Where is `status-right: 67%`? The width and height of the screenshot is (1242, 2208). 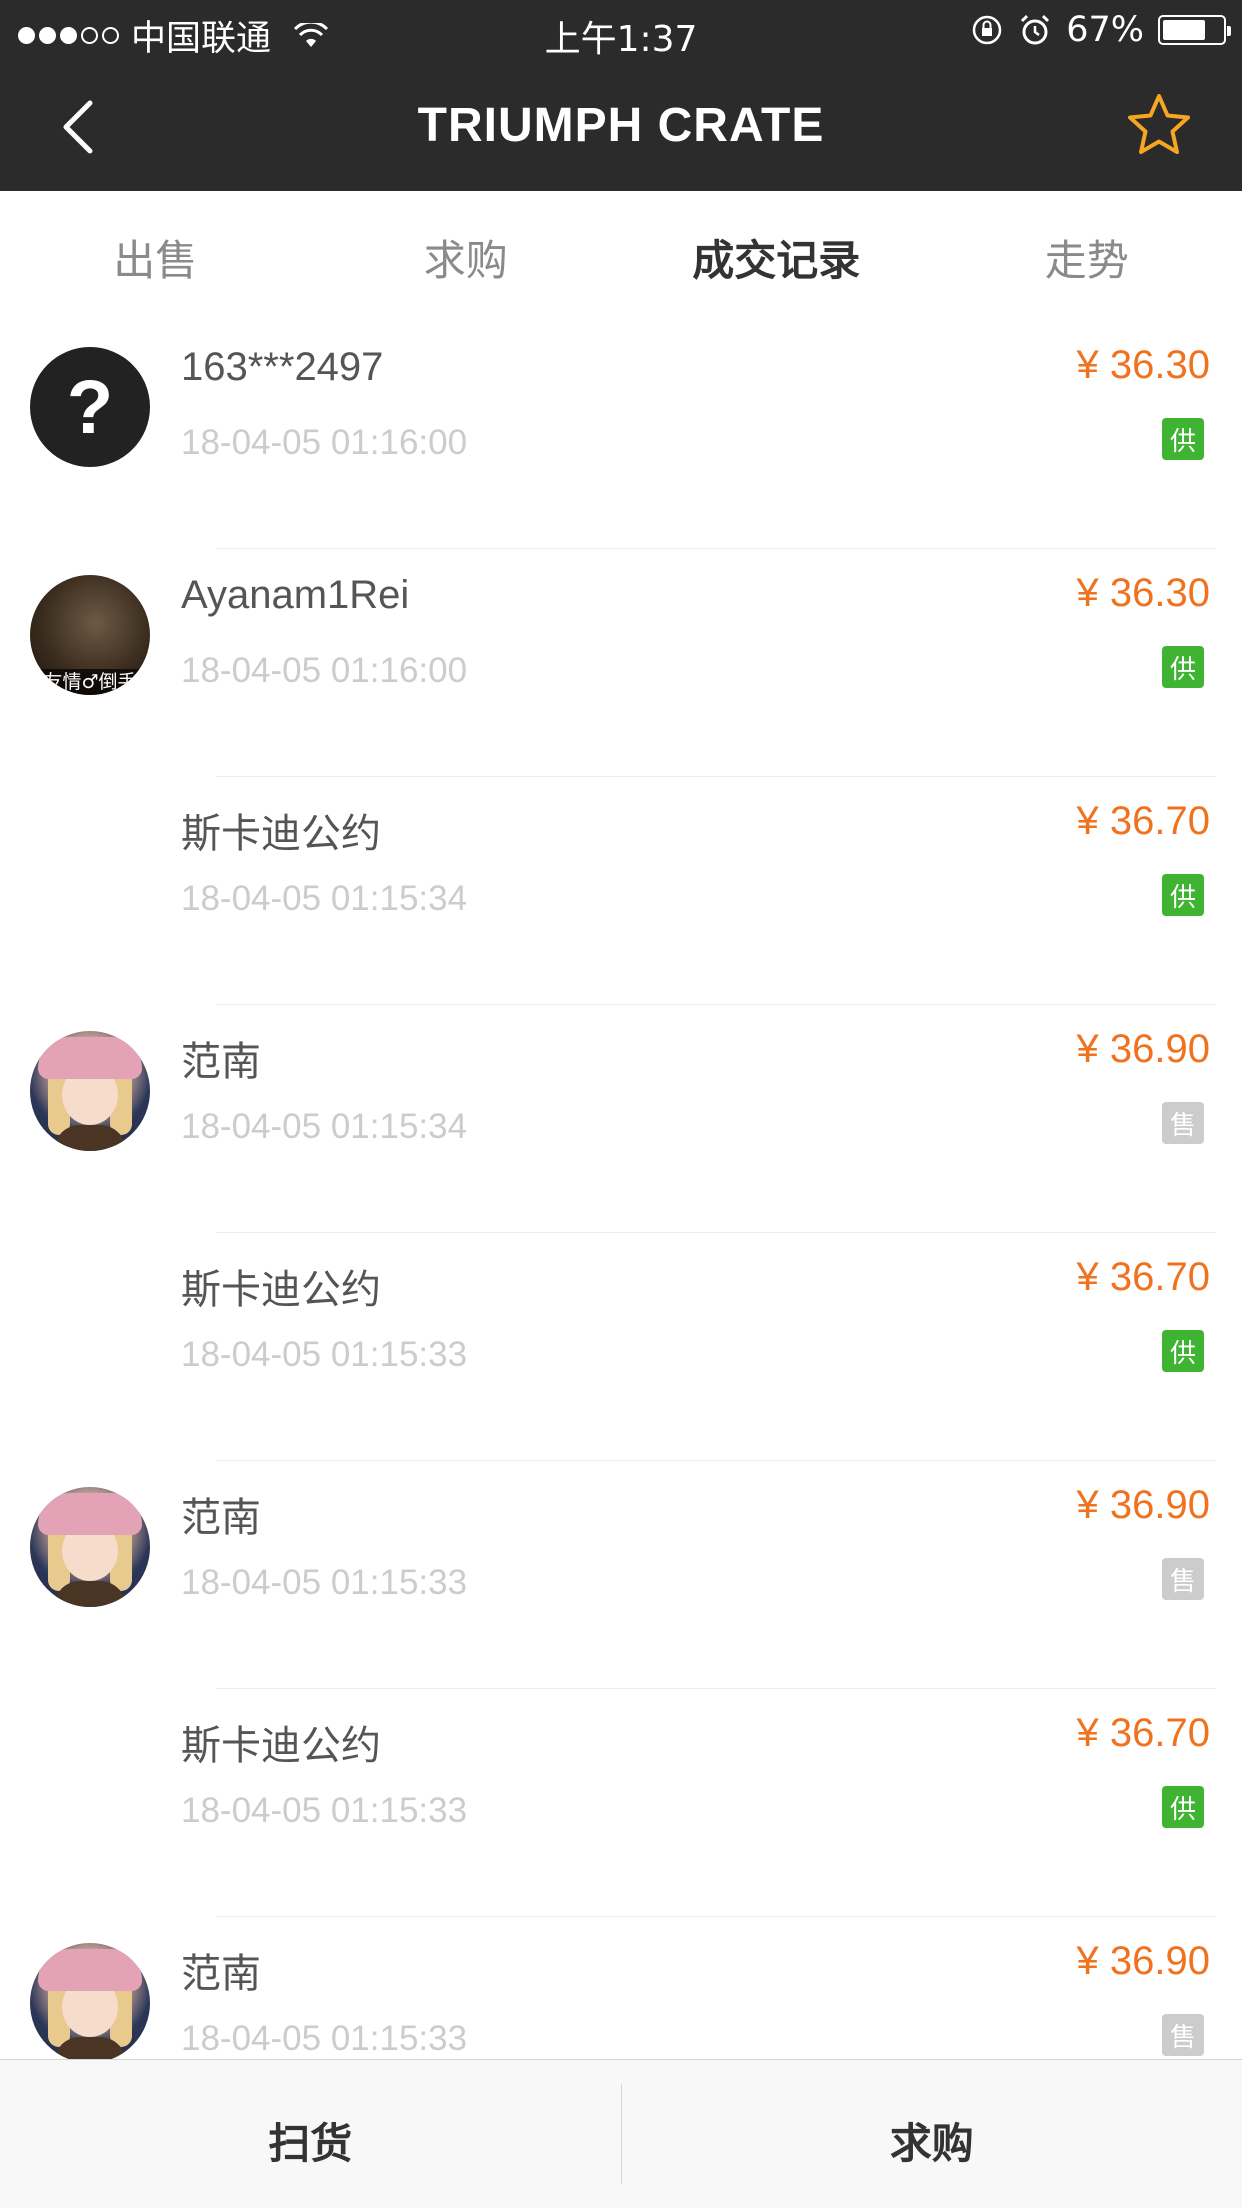
status-right: 67% is located at coordinates (1100, 30).